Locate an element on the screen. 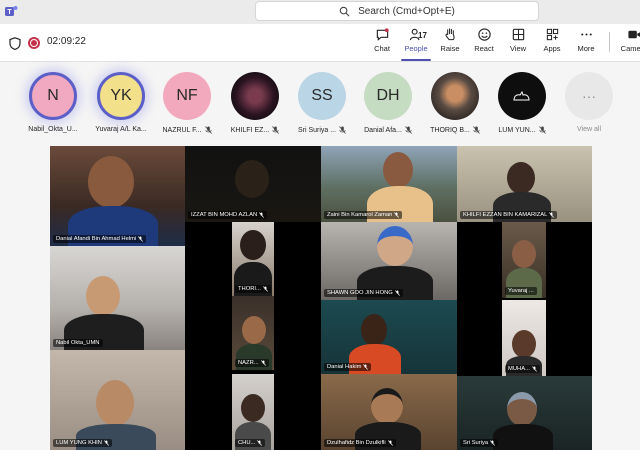 The width and height of the screenshot is (640, 450). video-tile: KHILFI EZZAN BIN KAMARIZAL is located at coordinates (524, 184).